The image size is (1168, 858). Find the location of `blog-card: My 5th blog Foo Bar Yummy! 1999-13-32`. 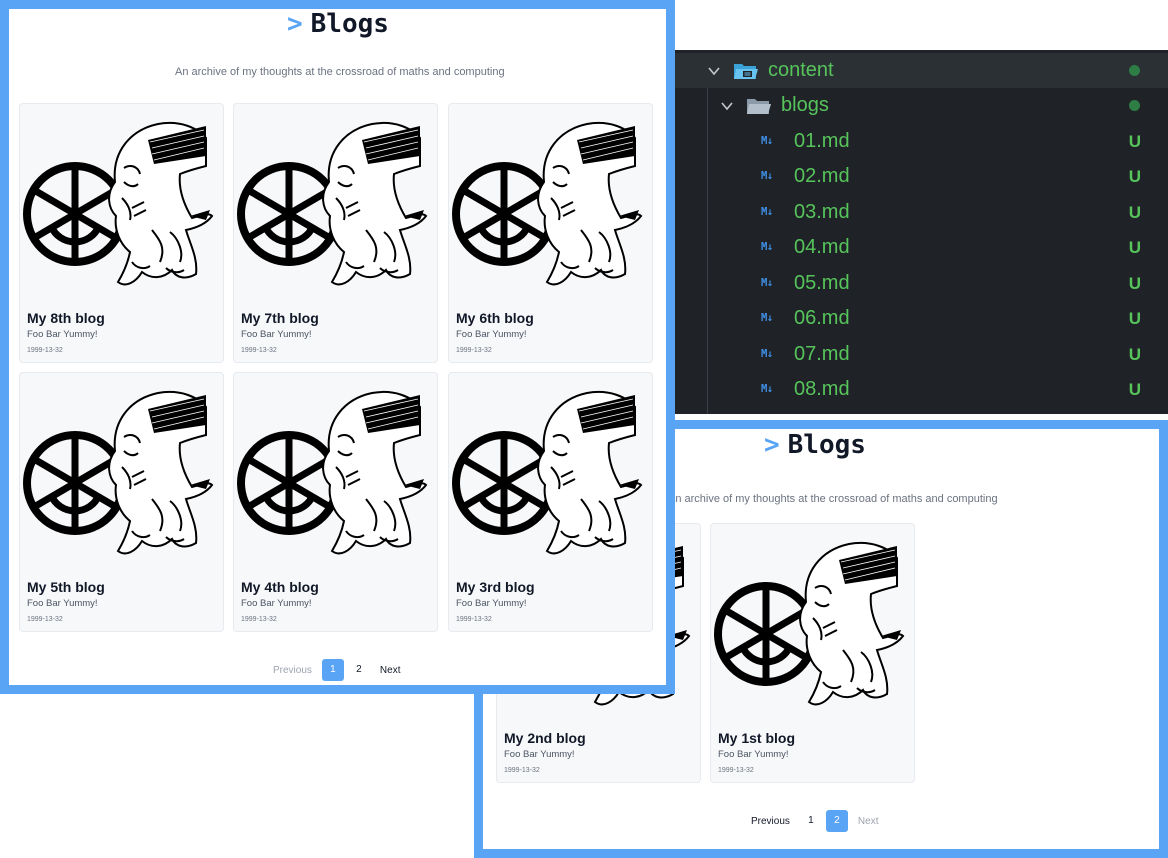

blog-card: My 5th blog Foo Bar Yummy! 1999-13-32 is located at coordinates (121, 502).